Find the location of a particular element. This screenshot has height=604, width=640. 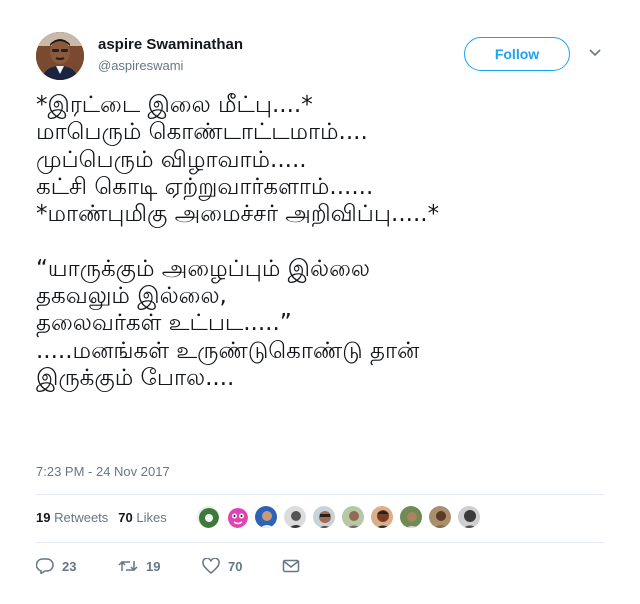

reply-count: 23 is located at coordinates (69, 566).